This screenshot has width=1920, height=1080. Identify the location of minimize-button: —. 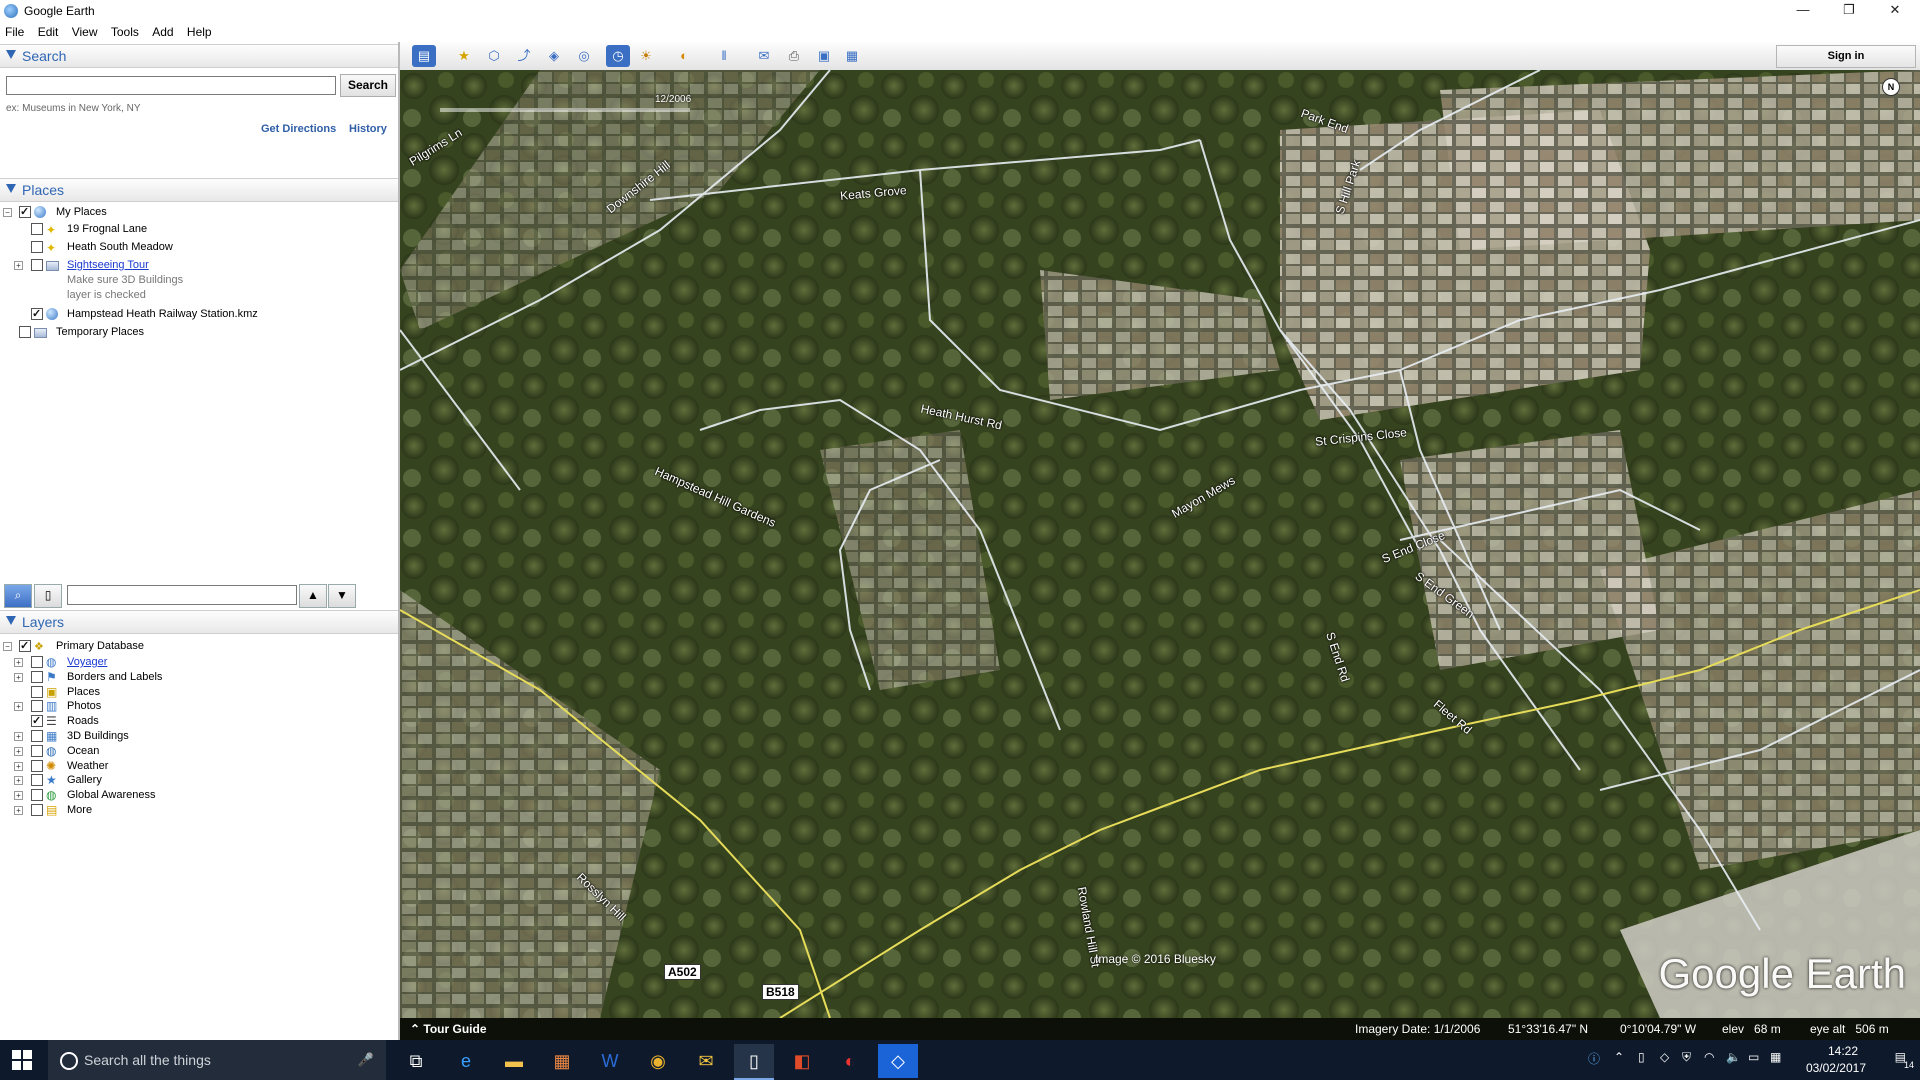
(1803, 11).